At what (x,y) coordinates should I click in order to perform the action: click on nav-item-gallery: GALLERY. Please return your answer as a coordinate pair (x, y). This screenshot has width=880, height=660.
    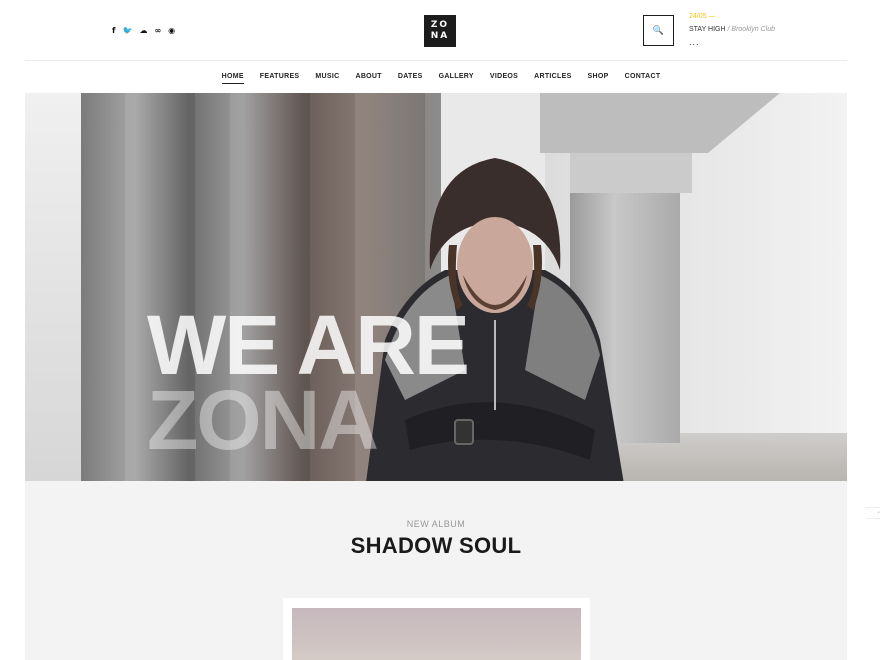
    Looking at the image, I should click on (456, 77).